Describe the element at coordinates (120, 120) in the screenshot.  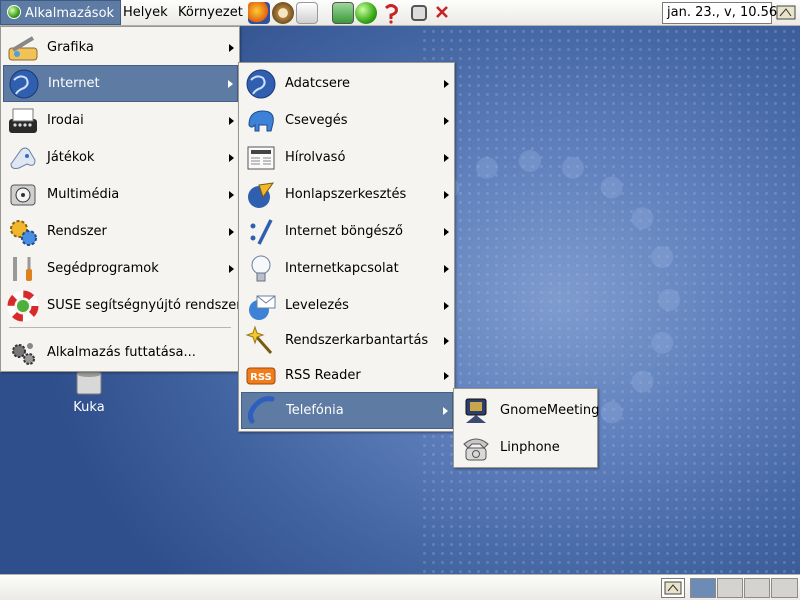
I see `menu-item-office: Irodai` at that location.